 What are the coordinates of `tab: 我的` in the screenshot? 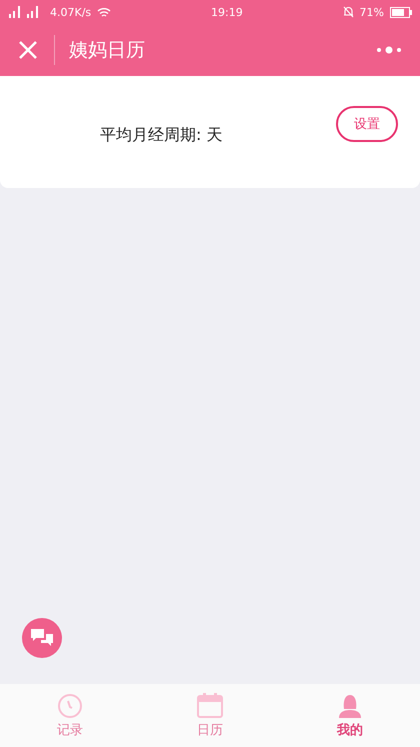 It's located at (350, 715).